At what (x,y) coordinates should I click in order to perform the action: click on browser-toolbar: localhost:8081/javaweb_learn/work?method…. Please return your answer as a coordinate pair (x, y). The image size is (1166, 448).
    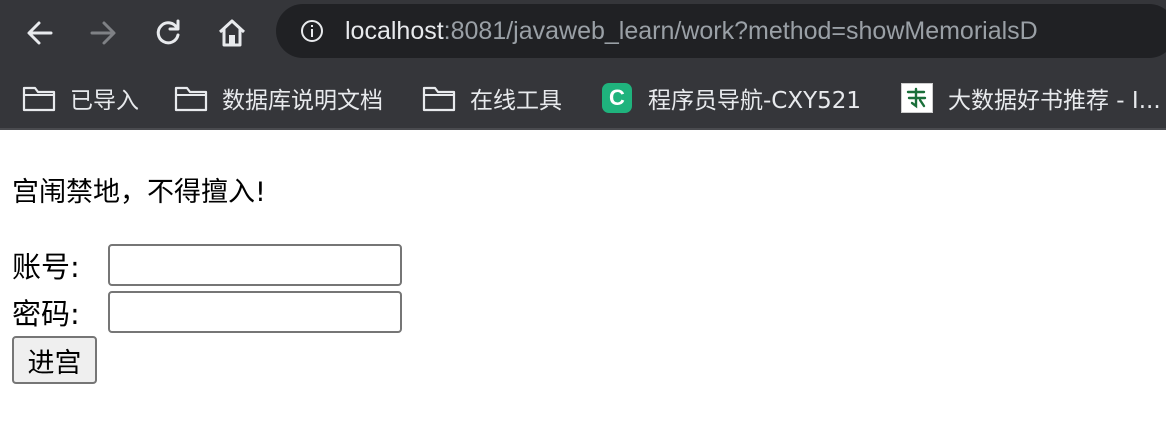
    Looking at the image, I should click on (583, 33).